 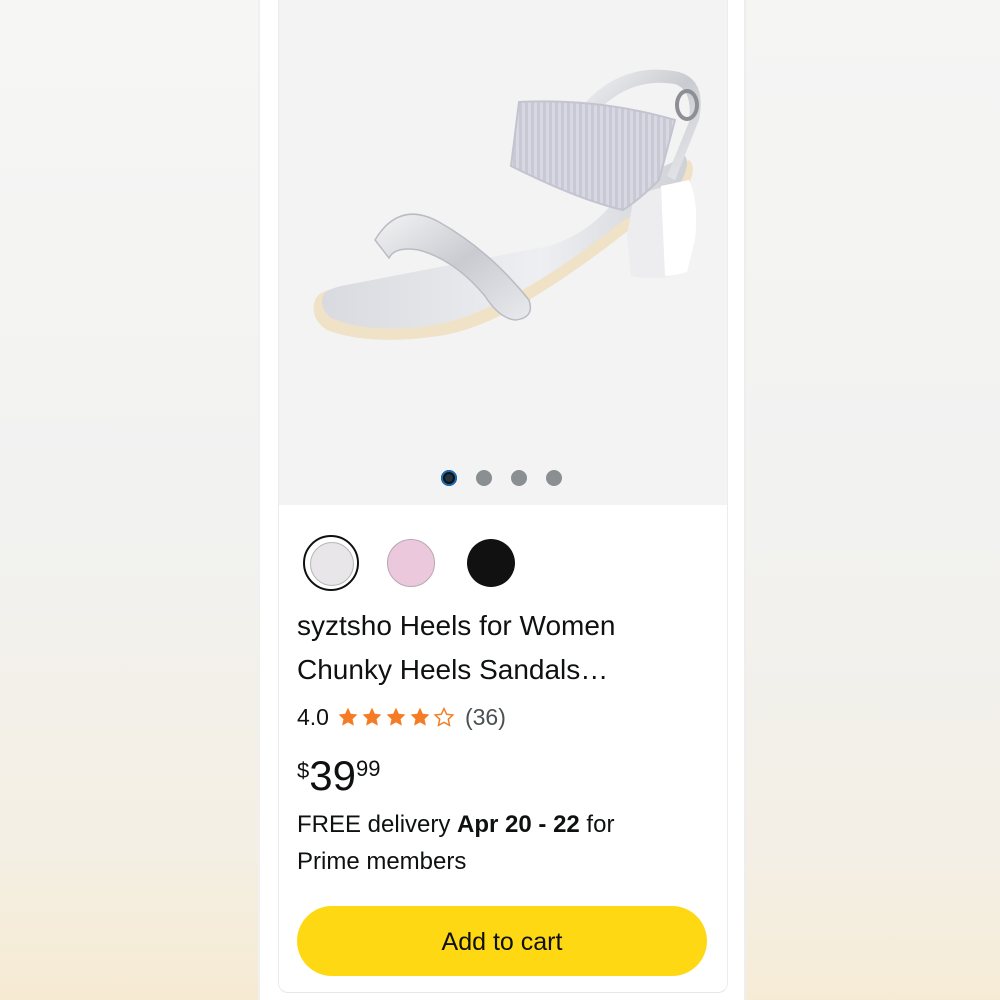 I want to click on review-count: (36), so click(x=485, y=716).